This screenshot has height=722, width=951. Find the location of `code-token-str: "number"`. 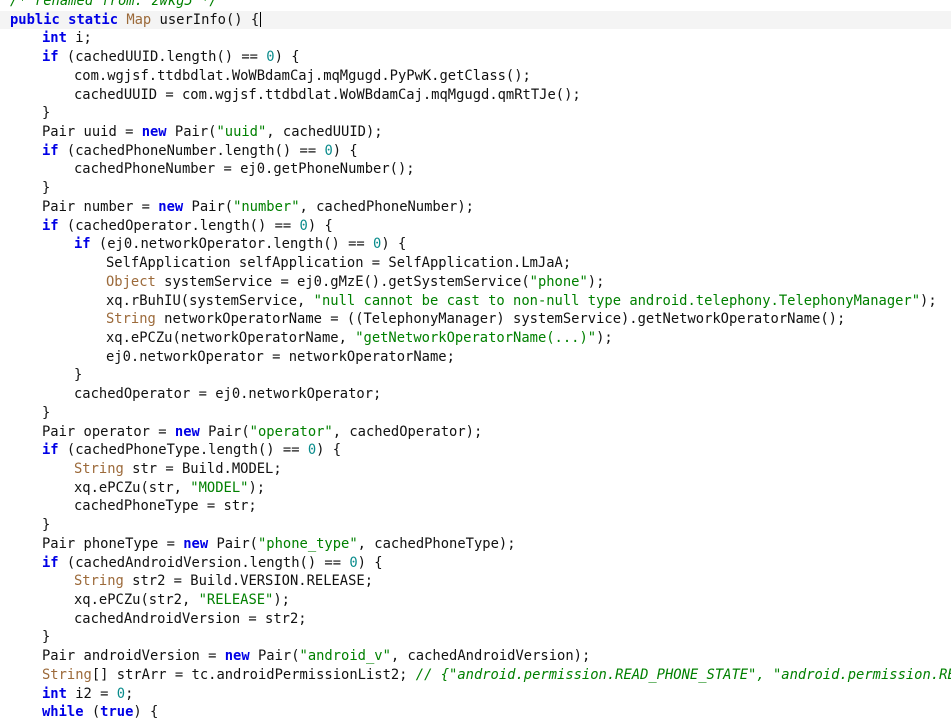

code-token-str: "number" is located at coordinates (266, 206).